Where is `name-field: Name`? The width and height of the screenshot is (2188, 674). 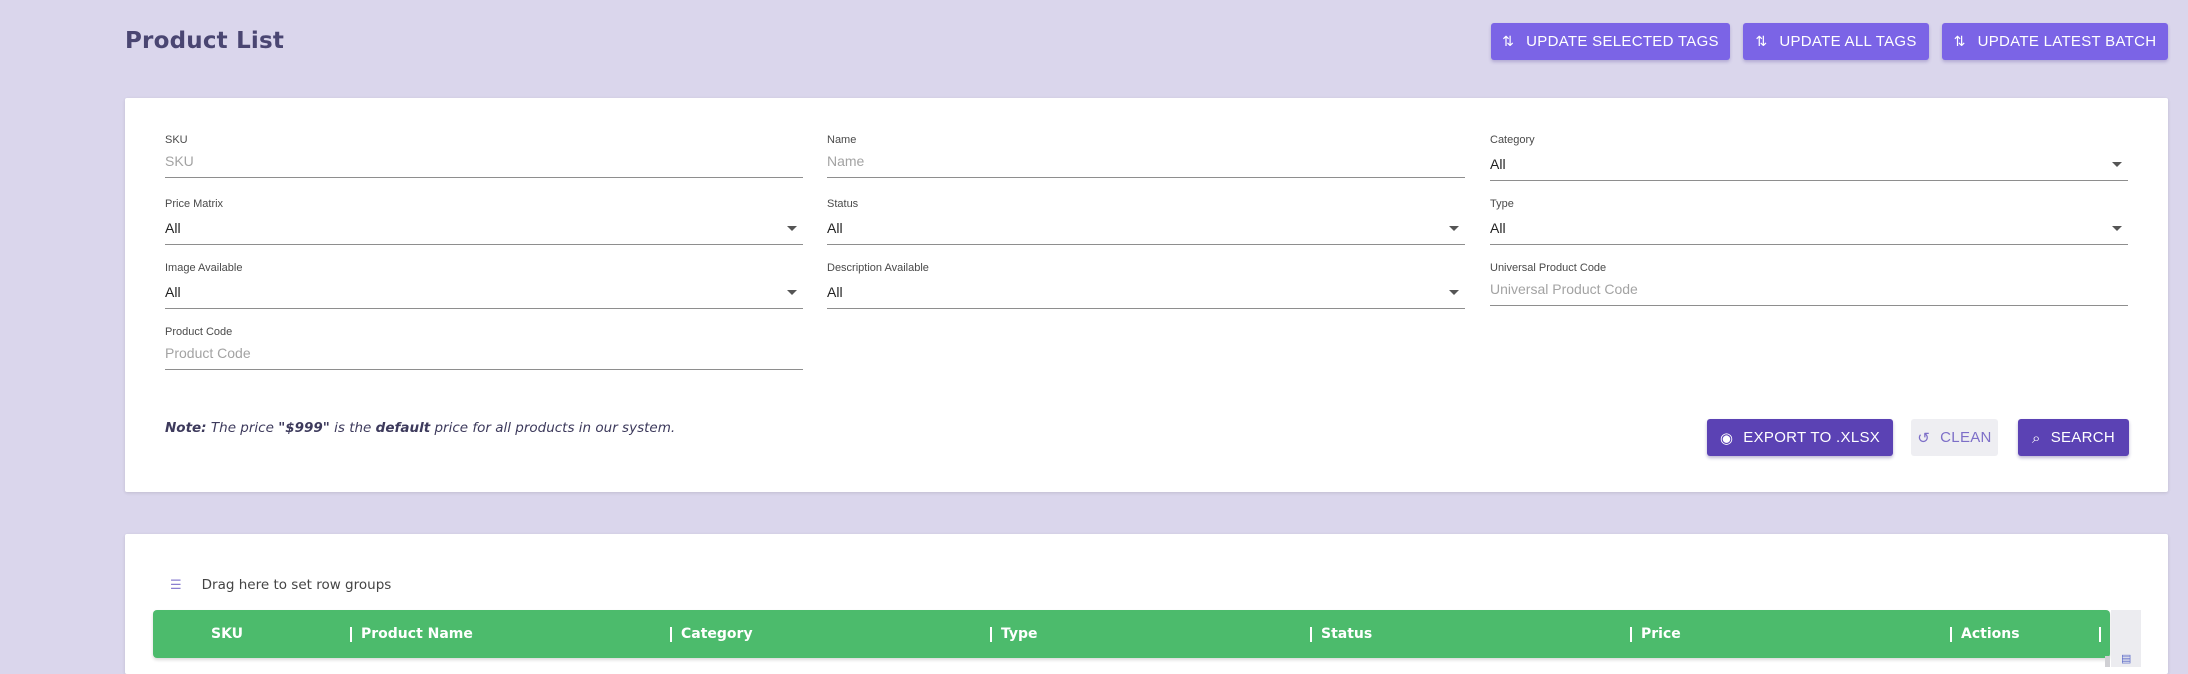 name-field: Name is located at coordinates (1146, 159).